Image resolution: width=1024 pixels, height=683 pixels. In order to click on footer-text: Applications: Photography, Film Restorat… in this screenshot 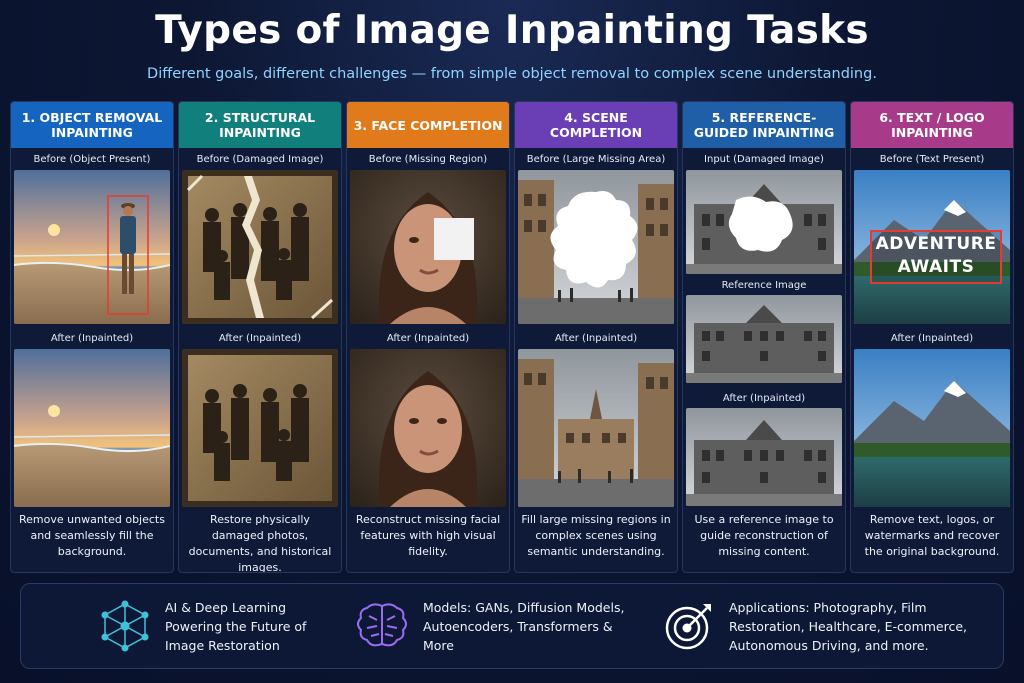, I will do `click(848, 626)`.